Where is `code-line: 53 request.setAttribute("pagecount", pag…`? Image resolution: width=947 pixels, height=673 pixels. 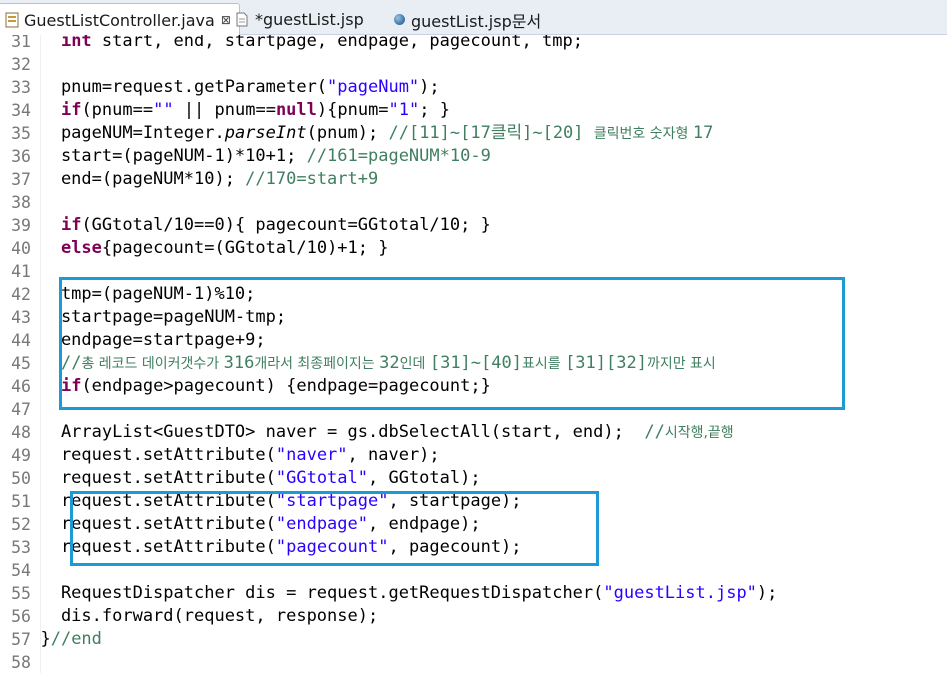
code-line: 53 request.setAttribute("pagecount", pag… is located at coordinates (473, 547).